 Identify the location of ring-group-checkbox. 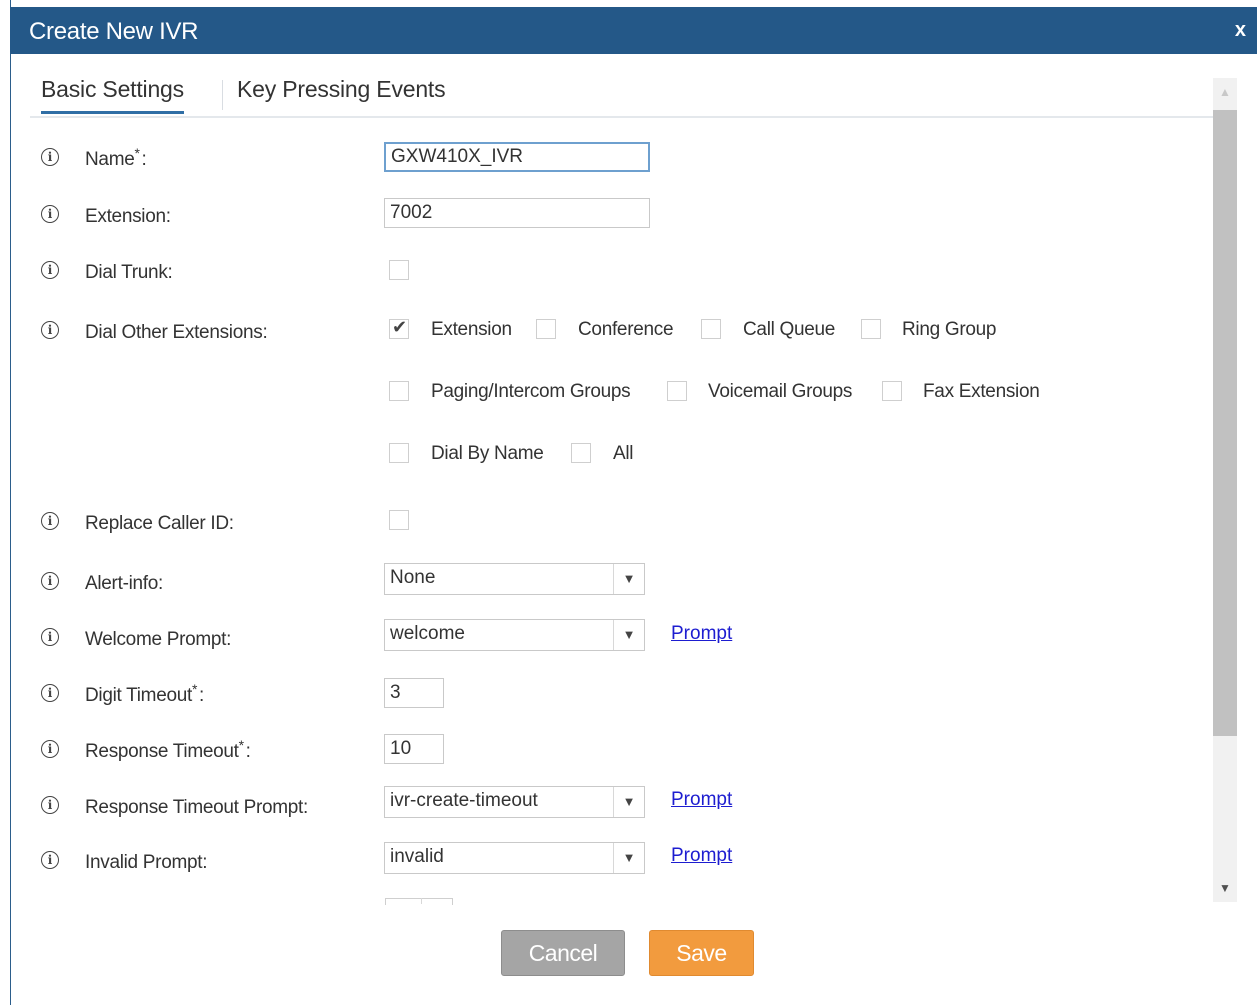
(871, 329).